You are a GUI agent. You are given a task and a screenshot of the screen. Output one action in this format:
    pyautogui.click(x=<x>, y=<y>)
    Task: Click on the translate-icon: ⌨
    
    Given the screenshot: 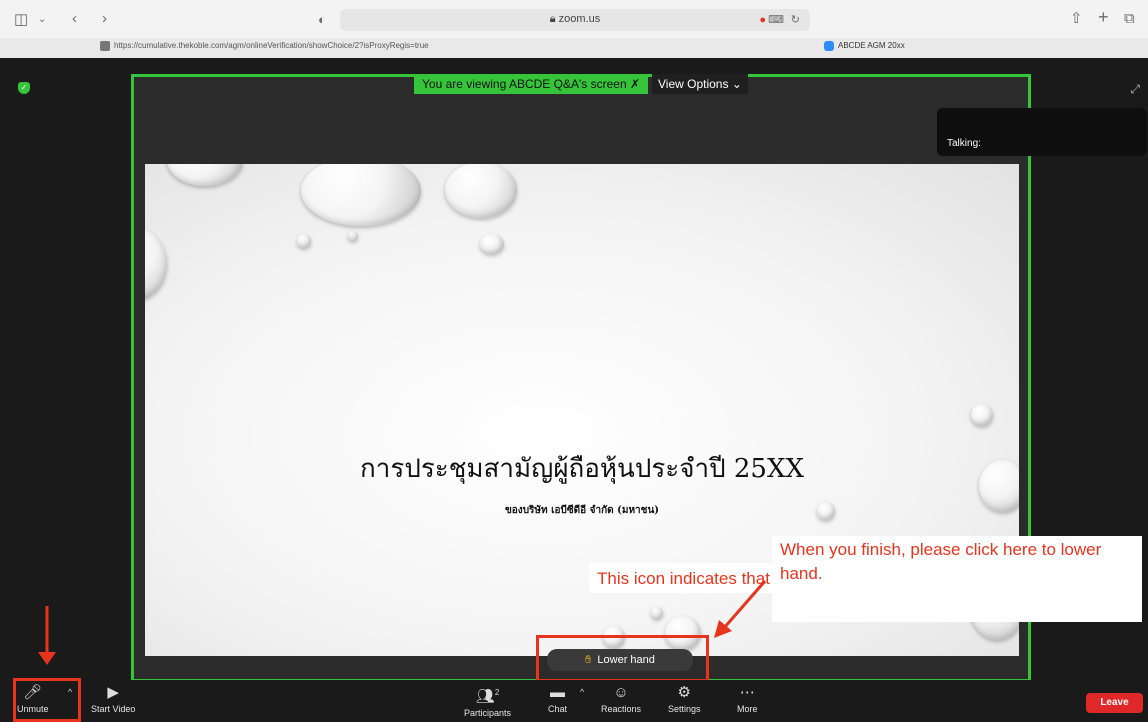 What is the action you would take?
    pyautogui.click(x=776, y=20)
    